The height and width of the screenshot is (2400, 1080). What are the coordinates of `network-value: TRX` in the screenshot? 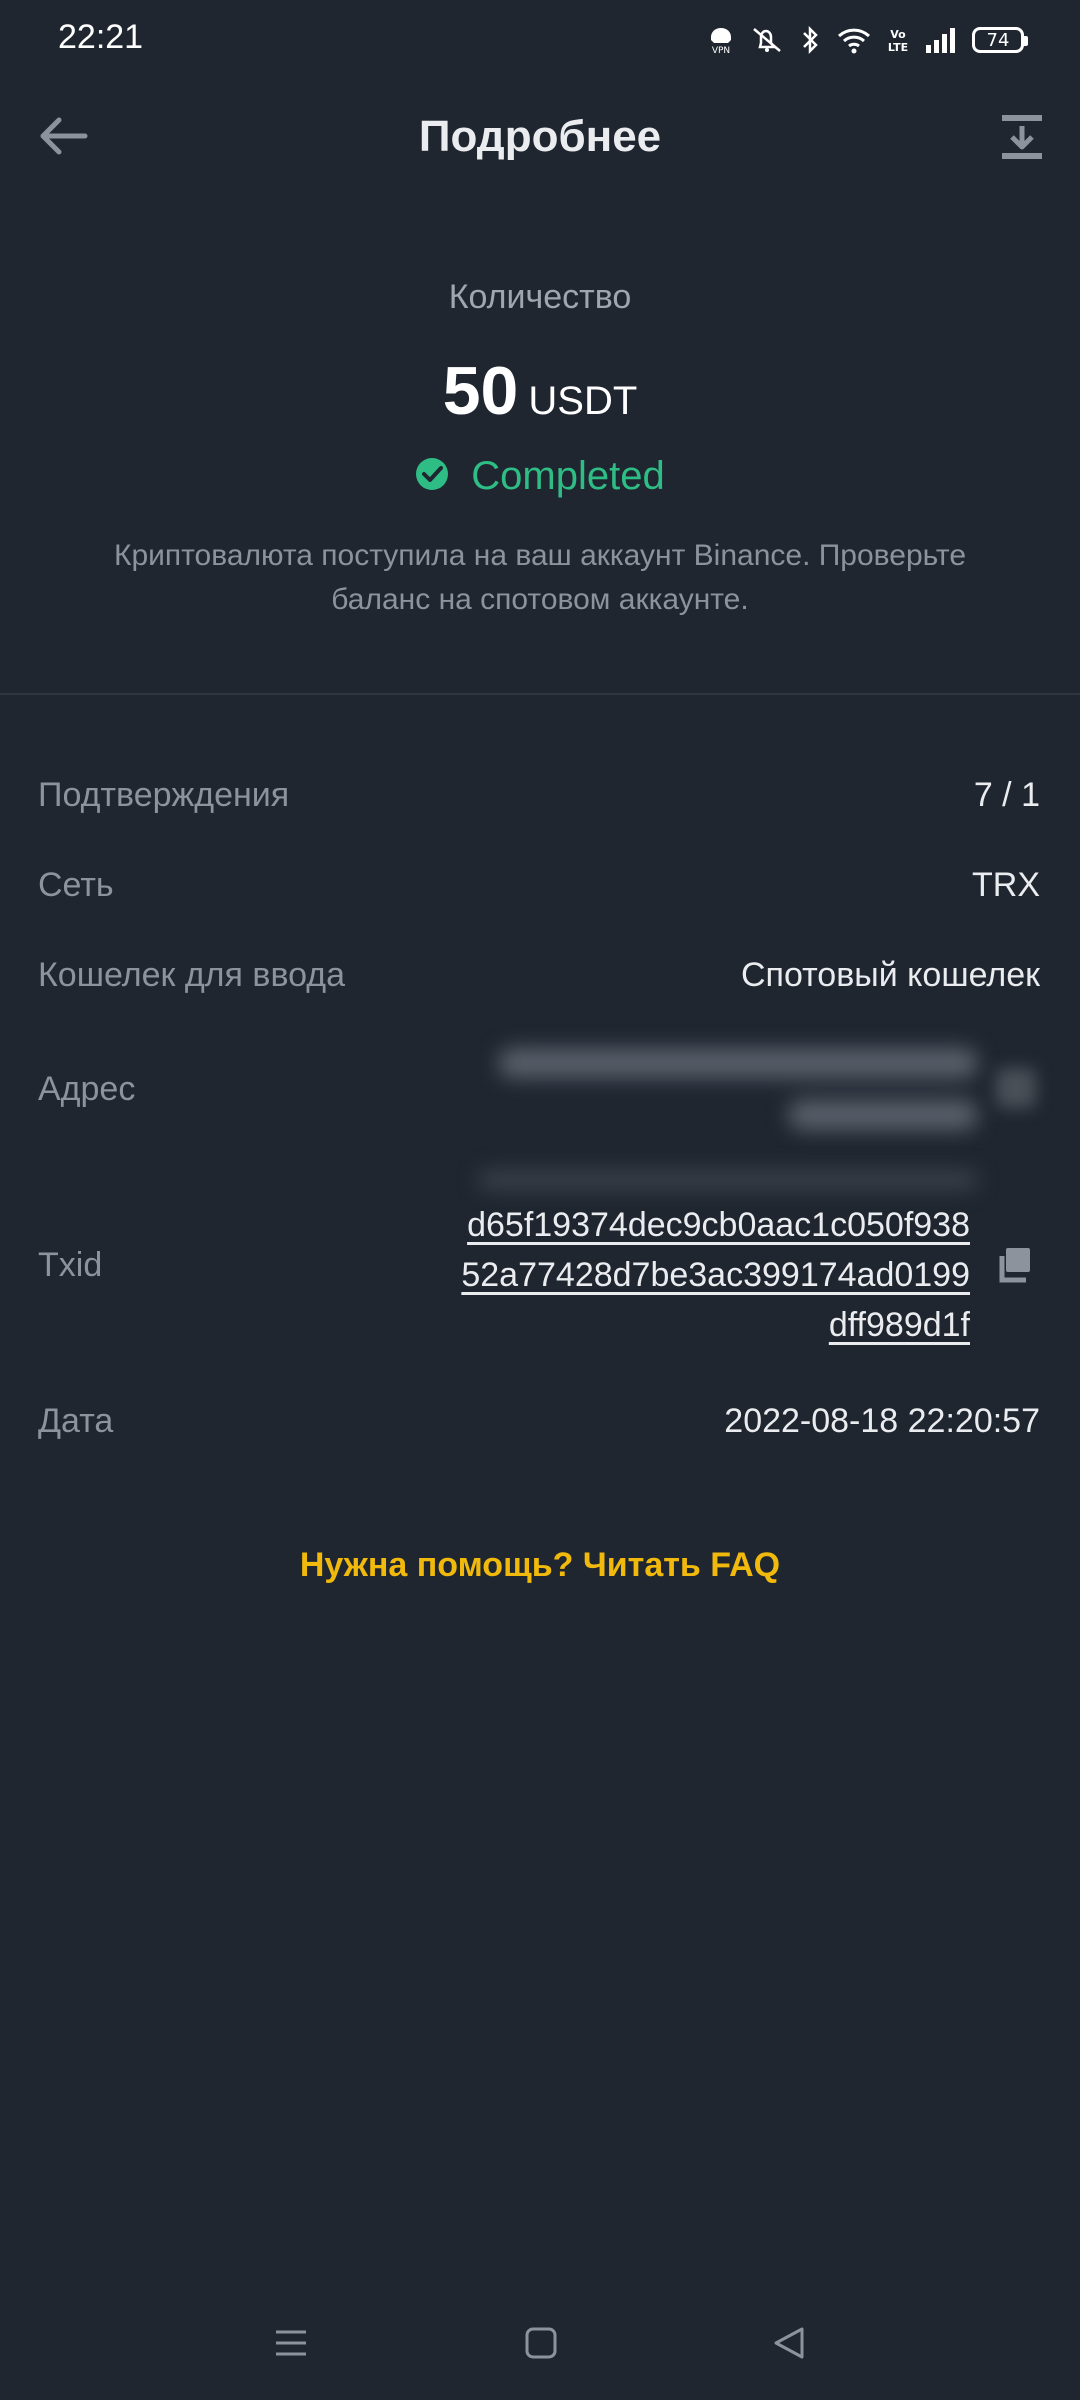 It's located at (1006, 885).